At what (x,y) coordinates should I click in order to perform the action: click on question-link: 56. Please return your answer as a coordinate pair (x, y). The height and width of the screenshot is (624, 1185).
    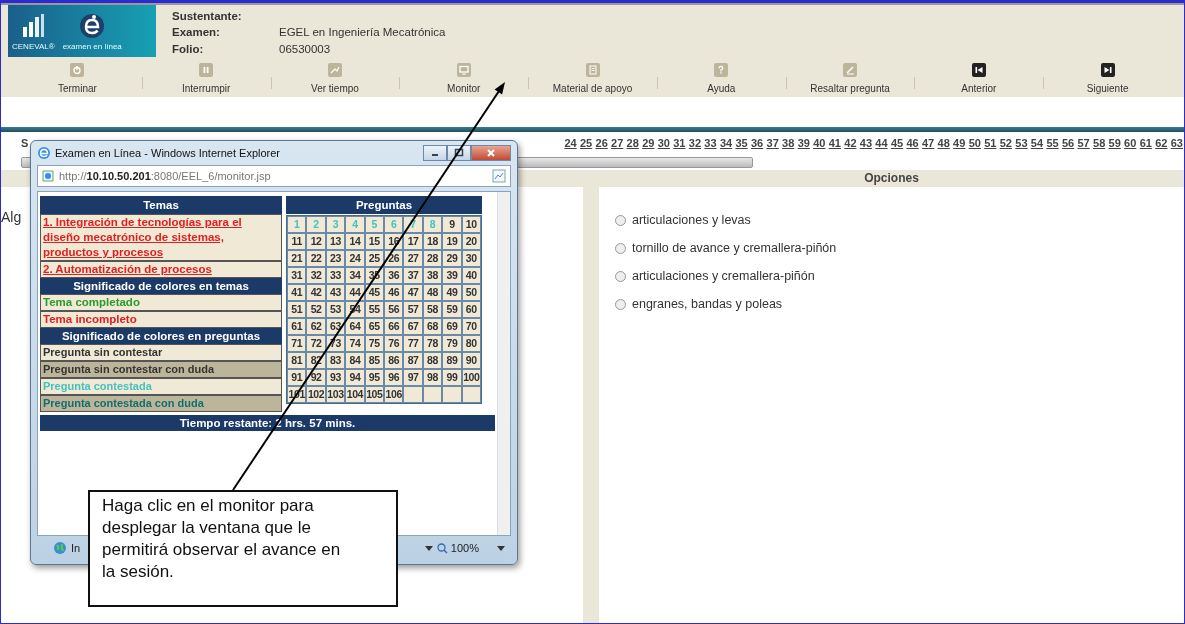
    Looking at the image, I should click on (1068, 143).